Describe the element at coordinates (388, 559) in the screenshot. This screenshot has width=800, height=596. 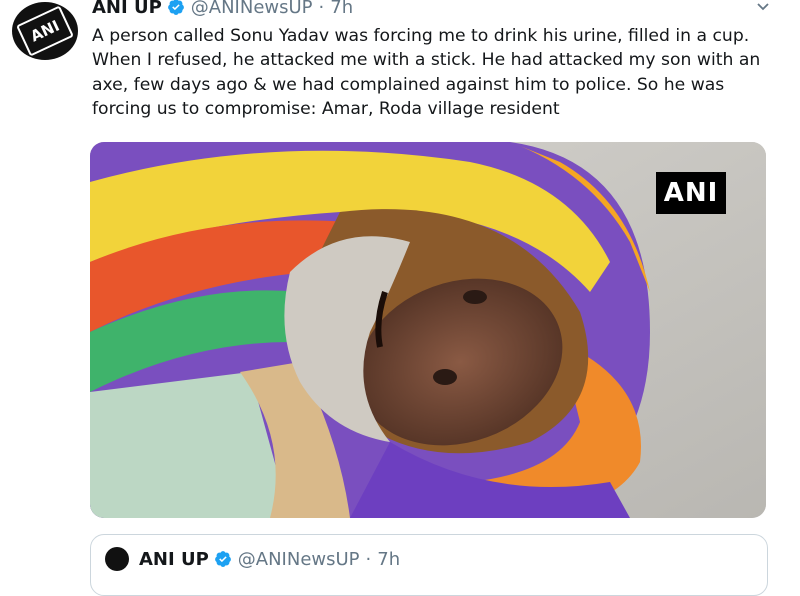
I see `quoted-timestamp: 7h` at that location.